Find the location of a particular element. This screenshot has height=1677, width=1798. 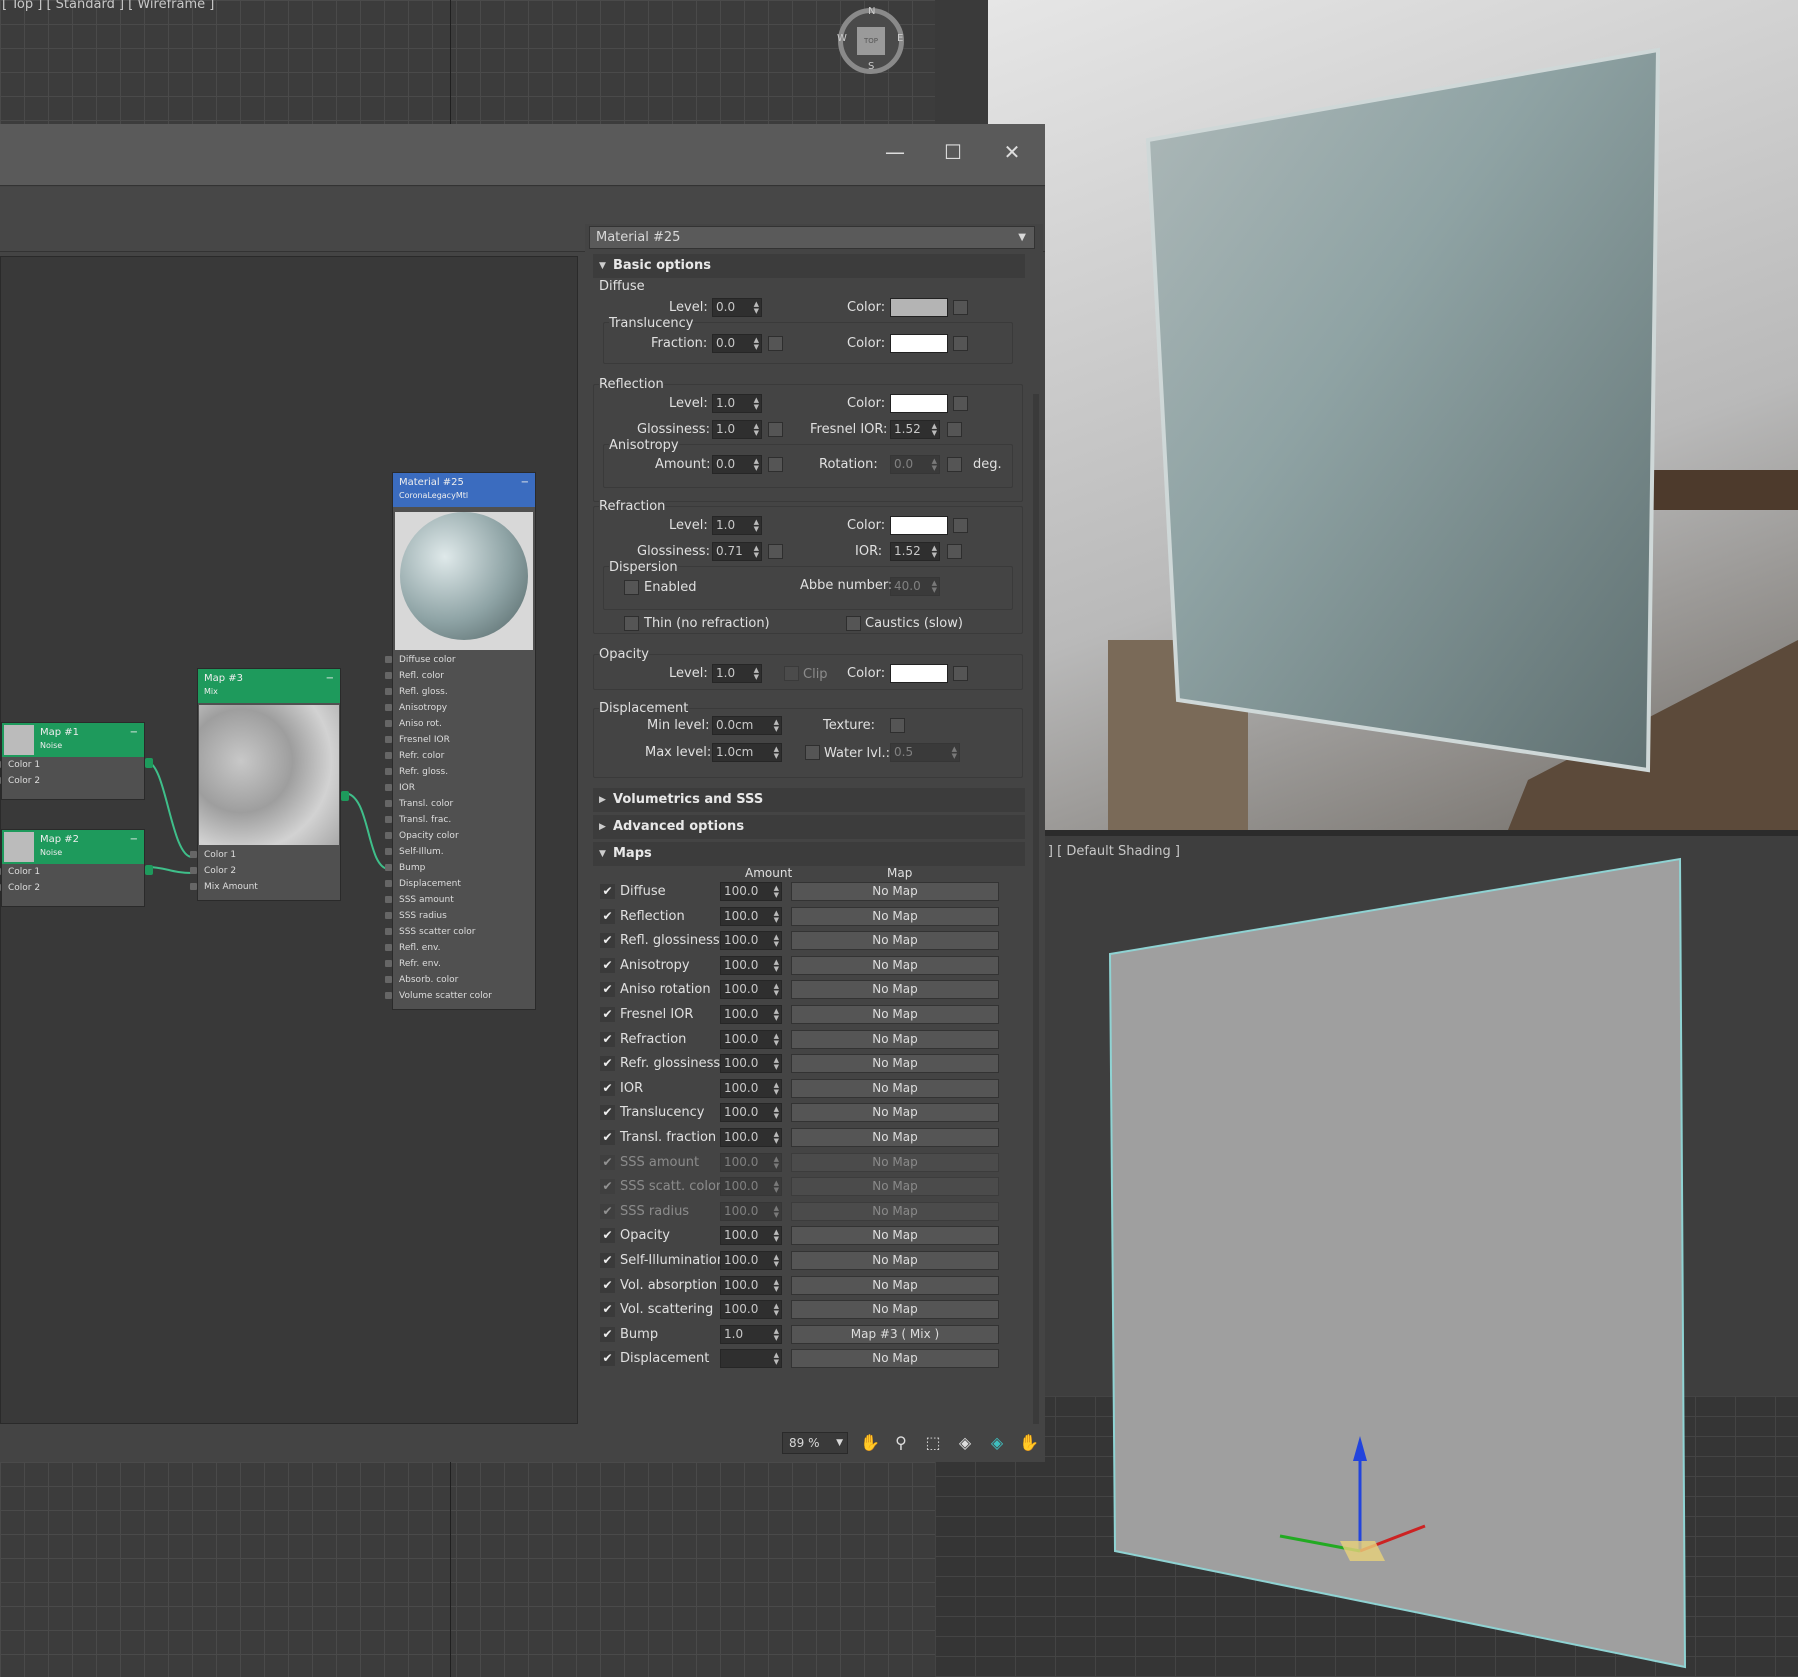

viewcube: TOP N S E W is located at coordinates (870, 40).